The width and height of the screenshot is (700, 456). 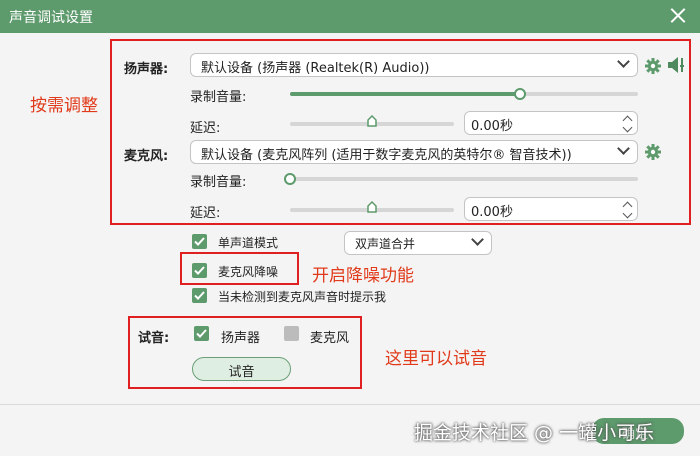 I want to click on highlight-box-noise, so click(x=239, y=268).